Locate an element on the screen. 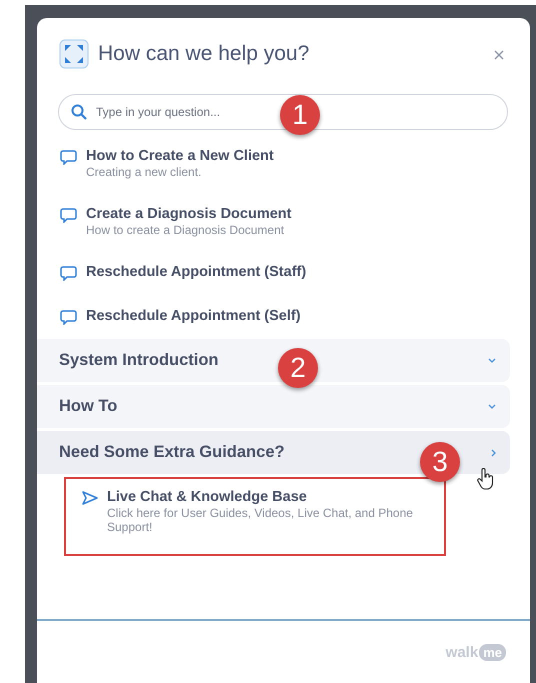  logo-icon is located at coordinates (74, 54).